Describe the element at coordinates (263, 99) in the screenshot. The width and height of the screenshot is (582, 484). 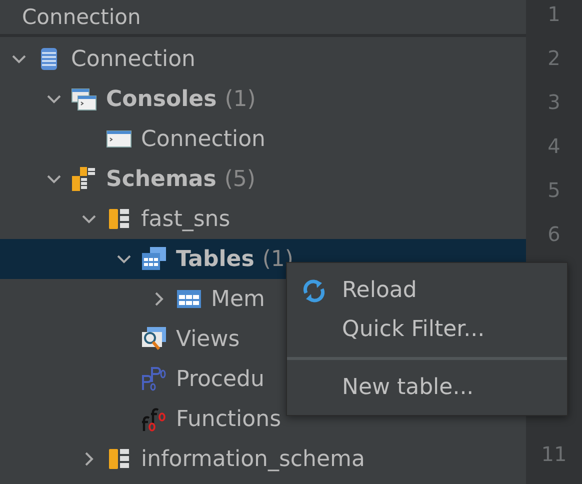
I see `tree-row: Consoles (1)` at that location.